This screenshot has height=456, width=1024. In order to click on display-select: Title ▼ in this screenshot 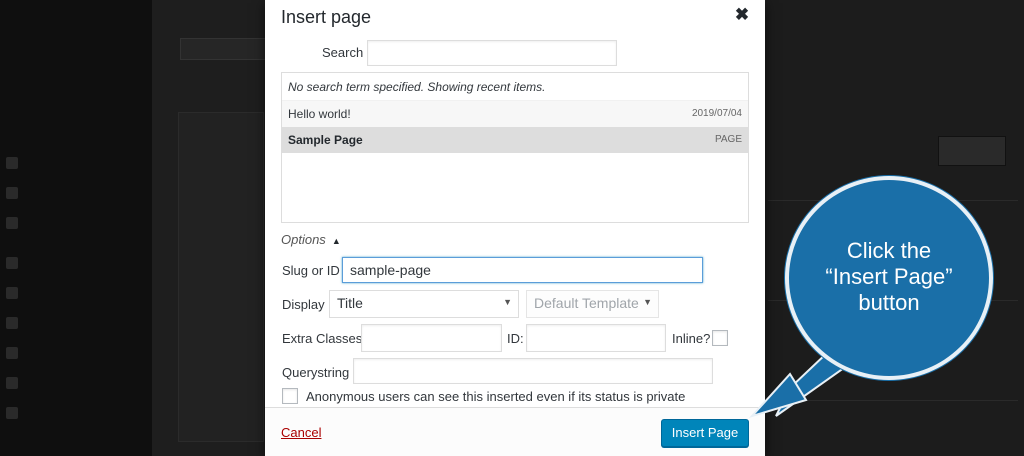, I will do `click(424, 304)`.